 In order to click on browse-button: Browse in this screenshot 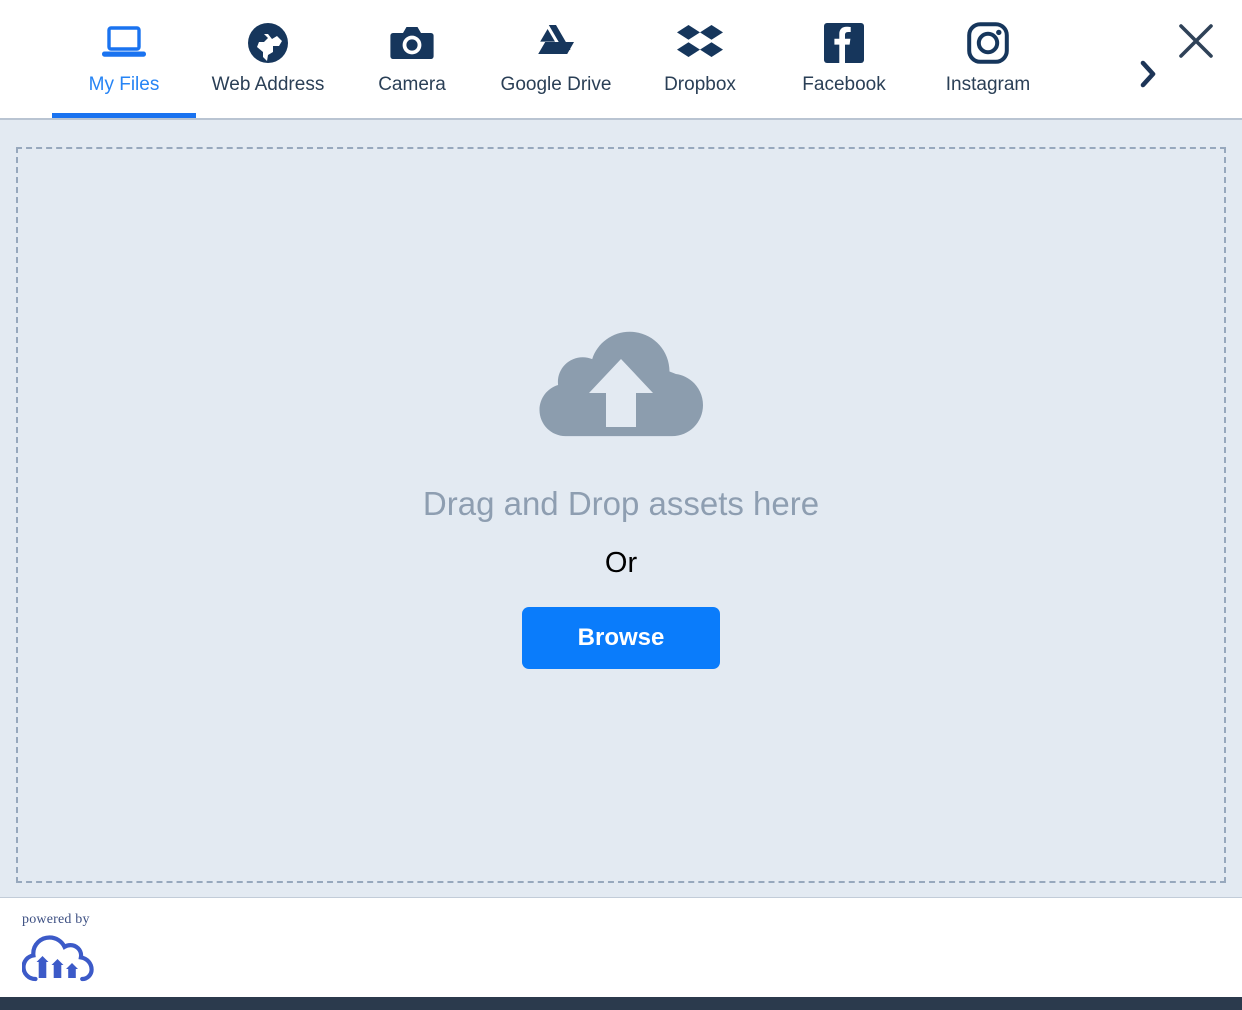, I will do `click(621, 638)`.